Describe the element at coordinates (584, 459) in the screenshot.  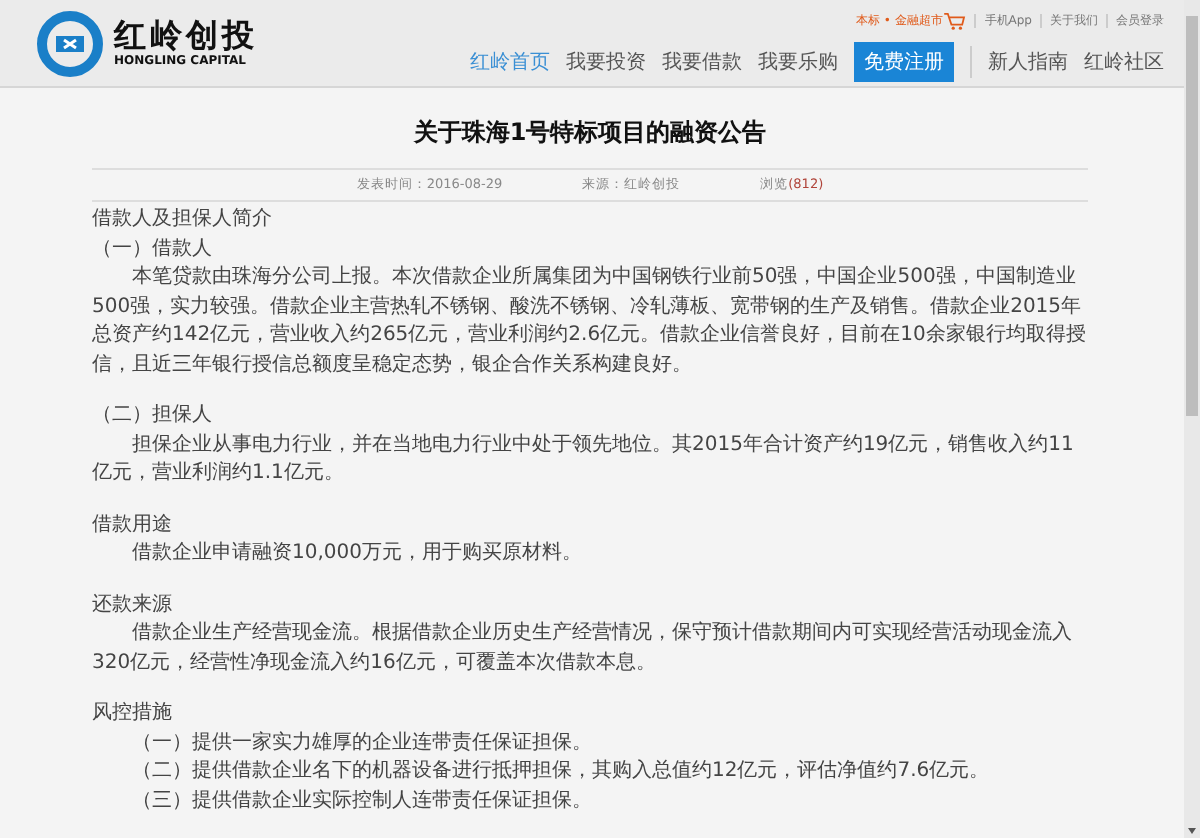
I see `paragraph: 担保企业从事电力行业，并在当地电力行业中处于领先地位。其2015年合计资产约19亿元，销售收入约11亿元，营业利润约1.1亿元。` at that location.